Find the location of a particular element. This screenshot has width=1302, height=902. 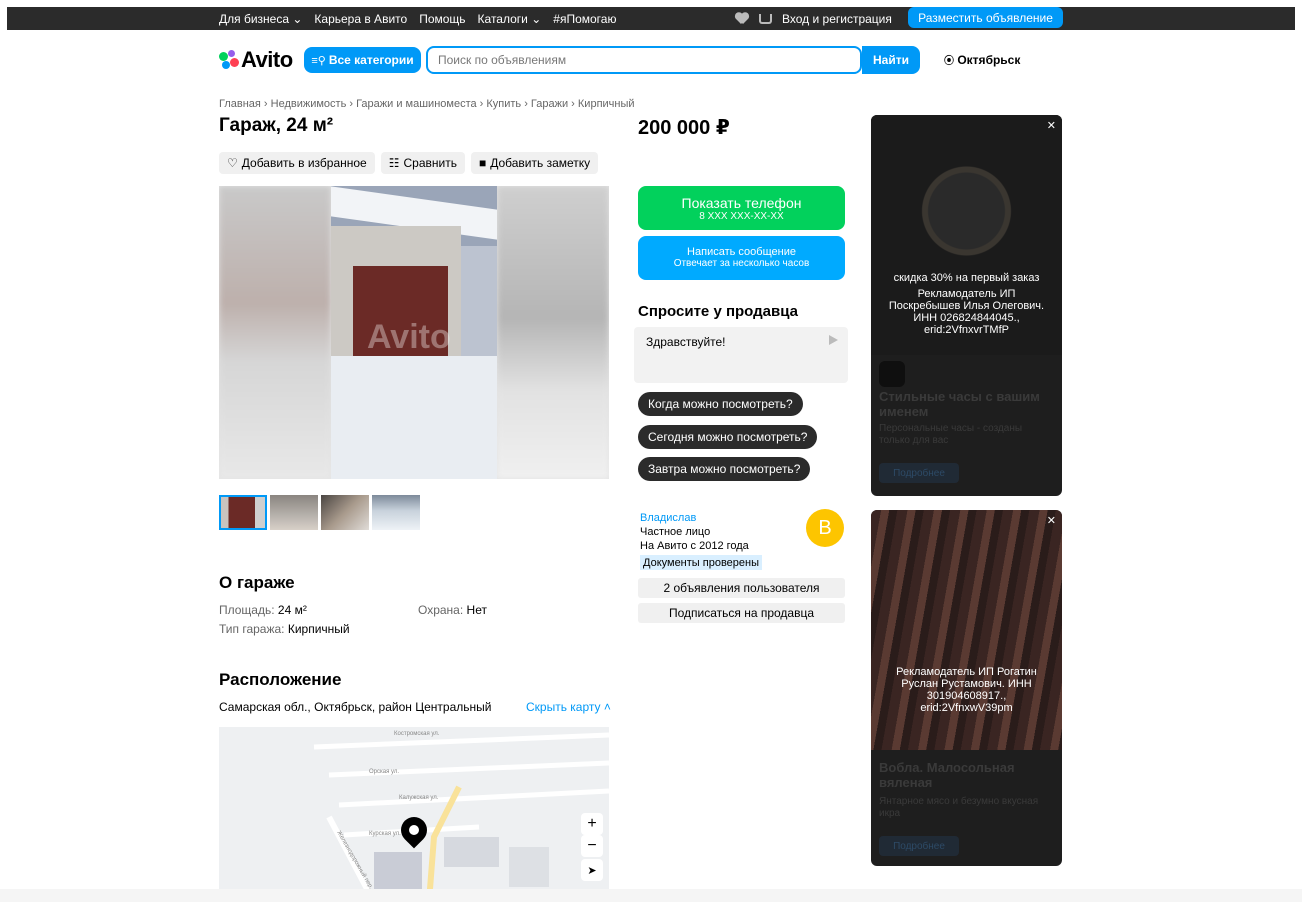

ad-overlay-line: erid:2VfnxvrTMfP is located at coordinates (966, 330).